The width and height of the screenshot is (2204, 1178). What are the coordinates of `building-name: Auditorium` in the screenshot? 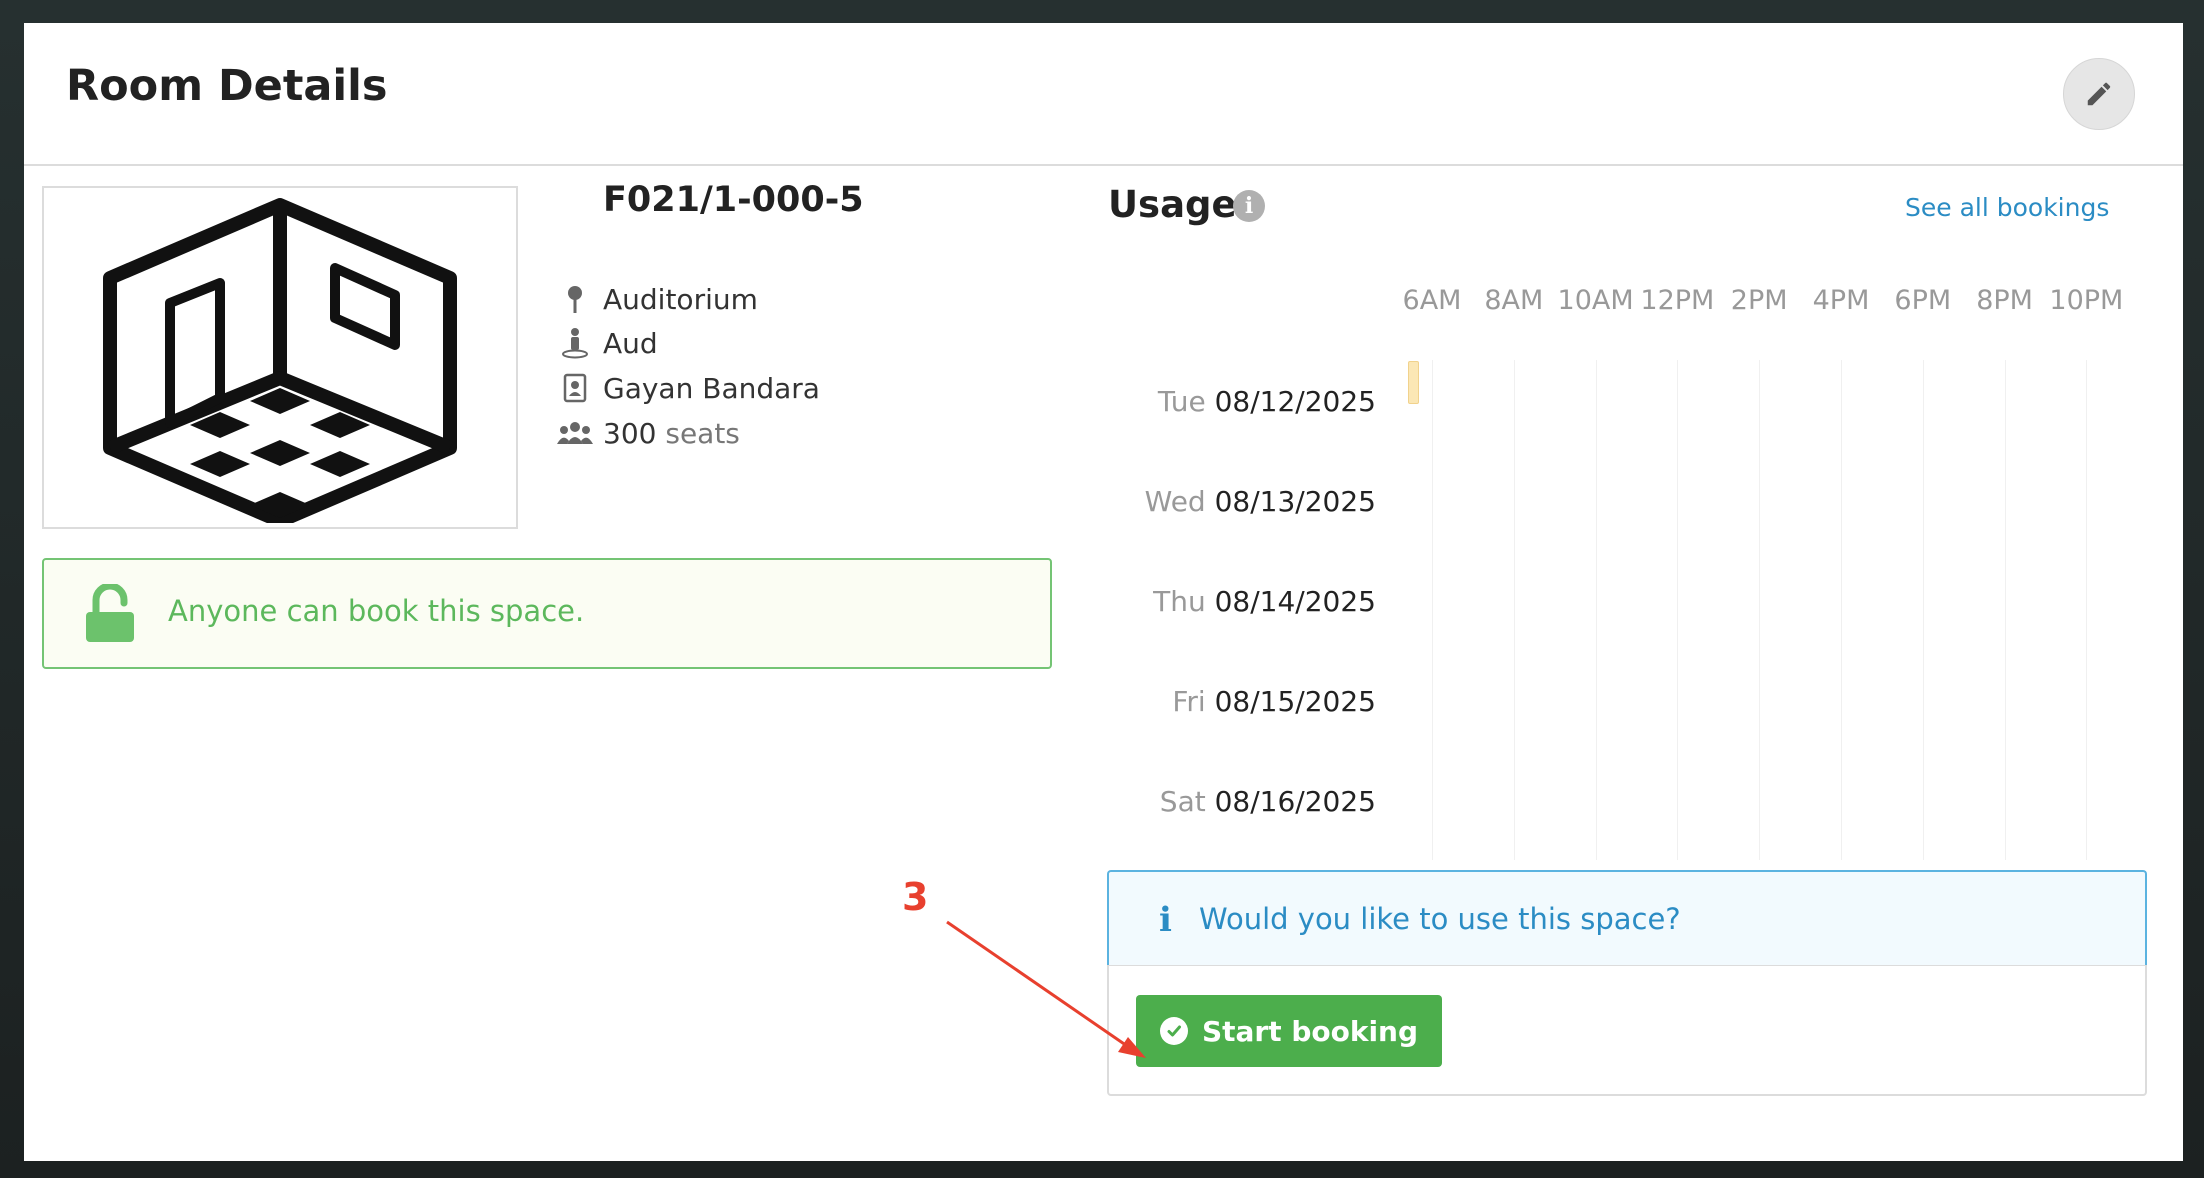 It's located at (680, 299).